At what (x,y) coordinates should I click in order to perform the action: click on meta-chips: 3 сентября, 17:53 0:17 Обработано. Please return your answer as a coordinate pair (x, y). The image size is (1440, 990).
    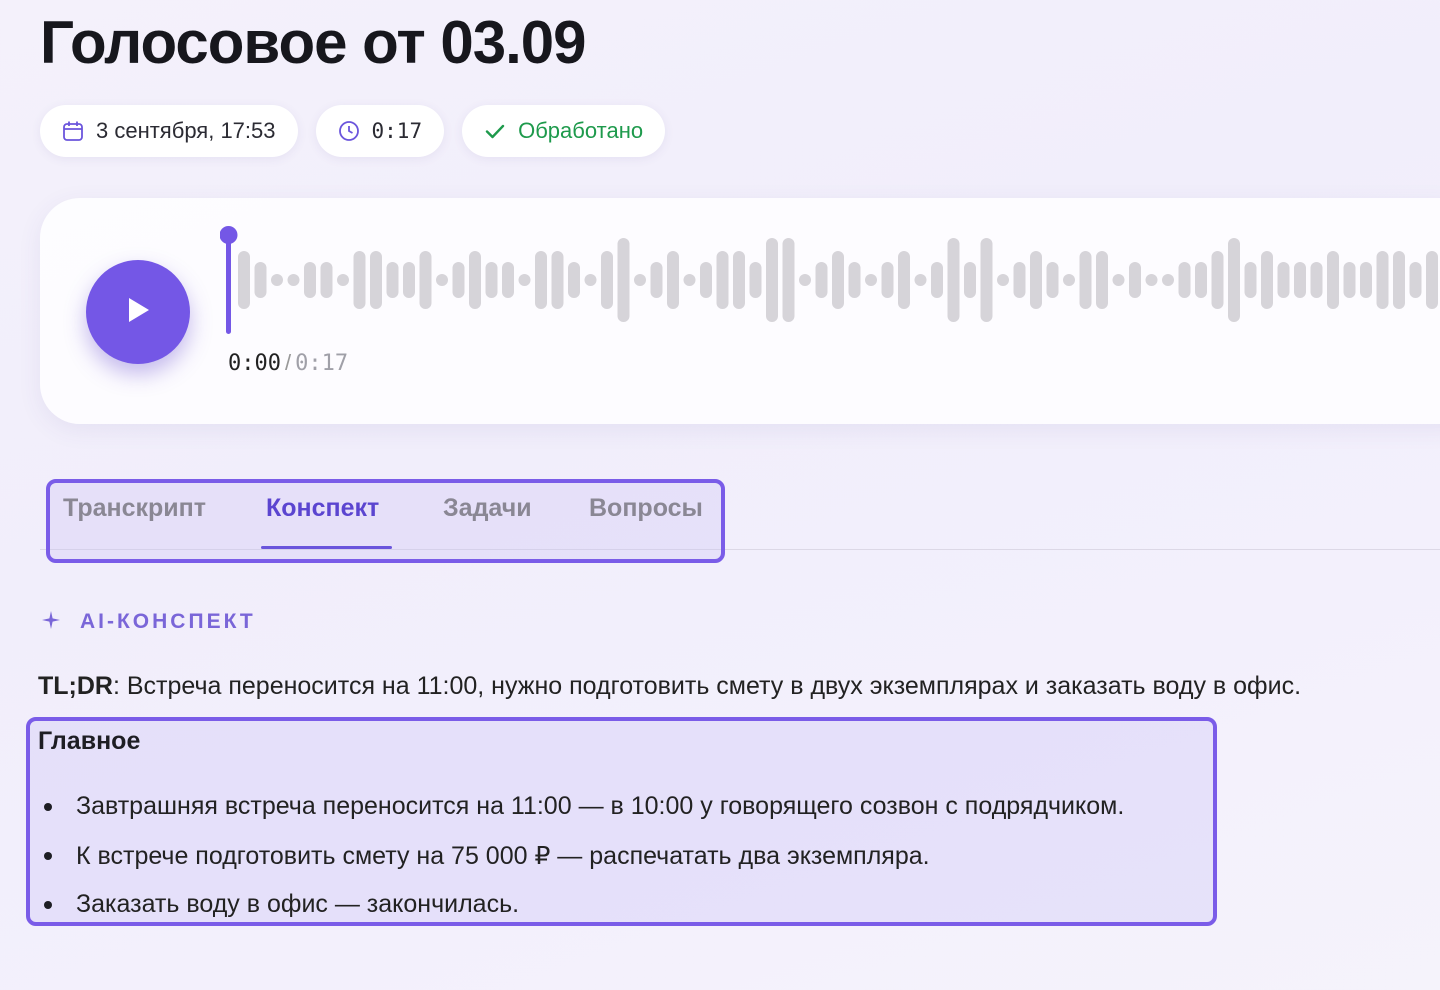
    Looking at the image, I should click on (353, 131).